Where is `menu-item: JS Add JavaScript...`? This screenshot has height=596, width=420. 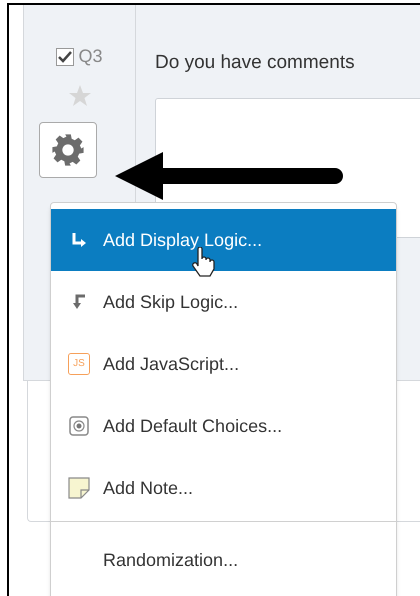 menu-item: JS Add JavaScript... is located at coordinates (223, 364).